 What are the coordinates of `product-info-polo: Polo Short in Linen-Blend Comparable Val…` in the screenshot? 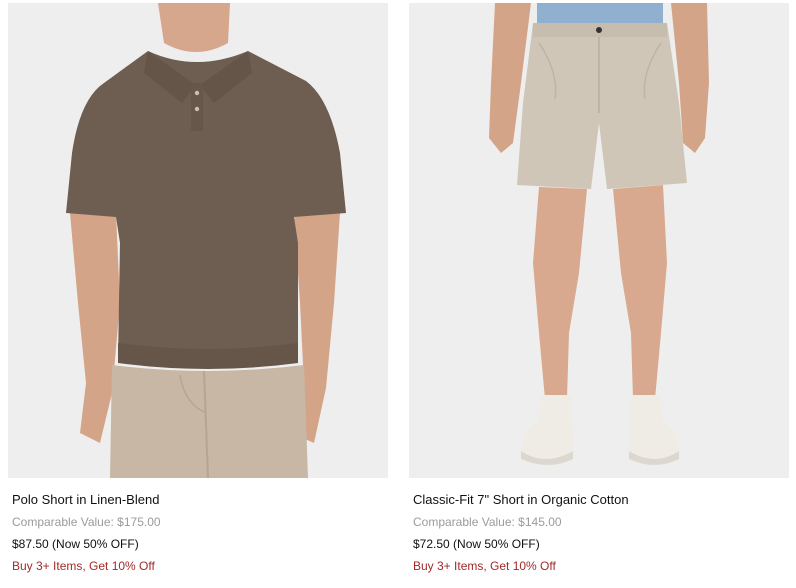 It's located at (198, 533).